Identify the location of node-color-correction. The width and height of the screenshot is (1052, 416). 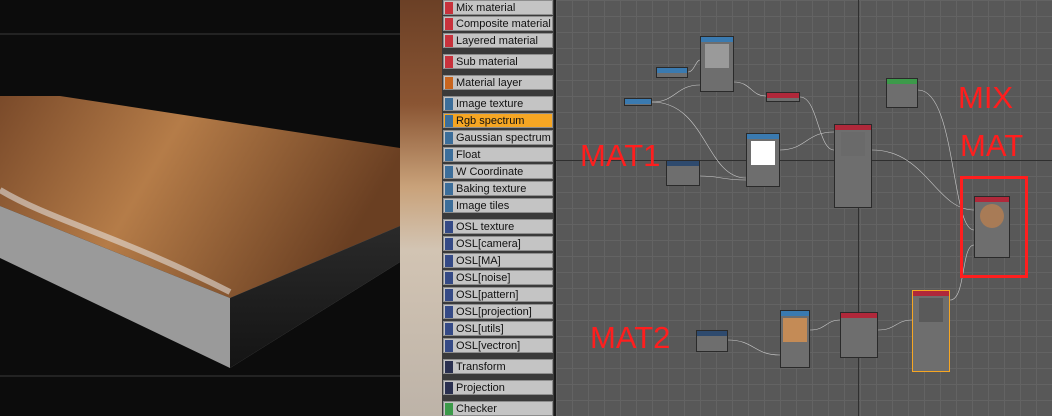
(859, 335).